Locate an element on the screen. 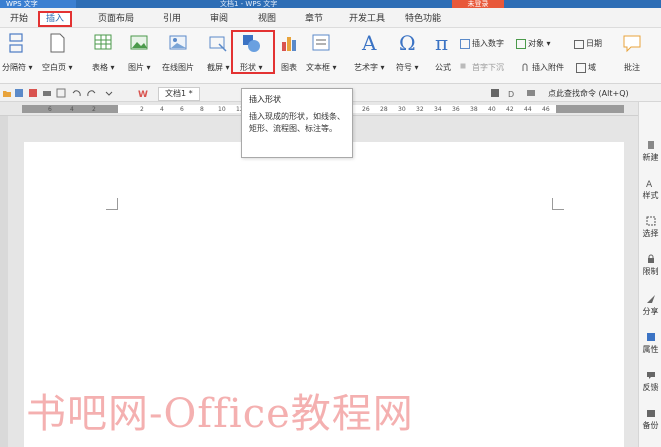 This screenshot has height=447, width=661. date-button: 日期 is located at coordinates (588, 43).